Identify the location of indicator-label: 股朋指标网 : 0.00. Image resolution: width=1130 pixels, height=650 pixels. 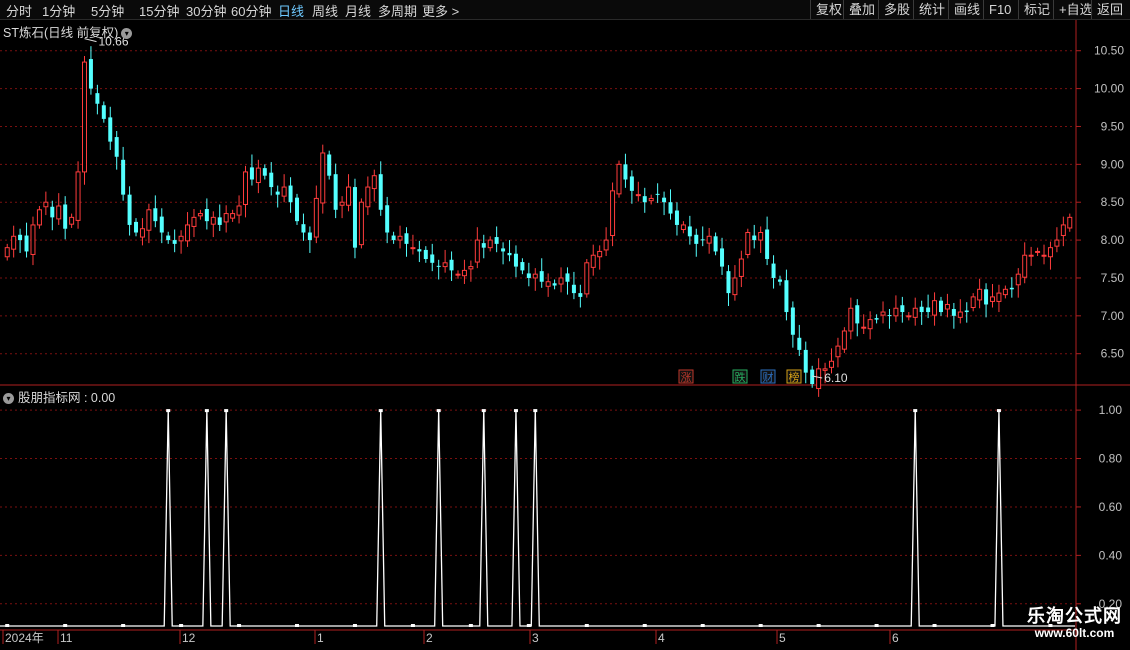
(67, 398).